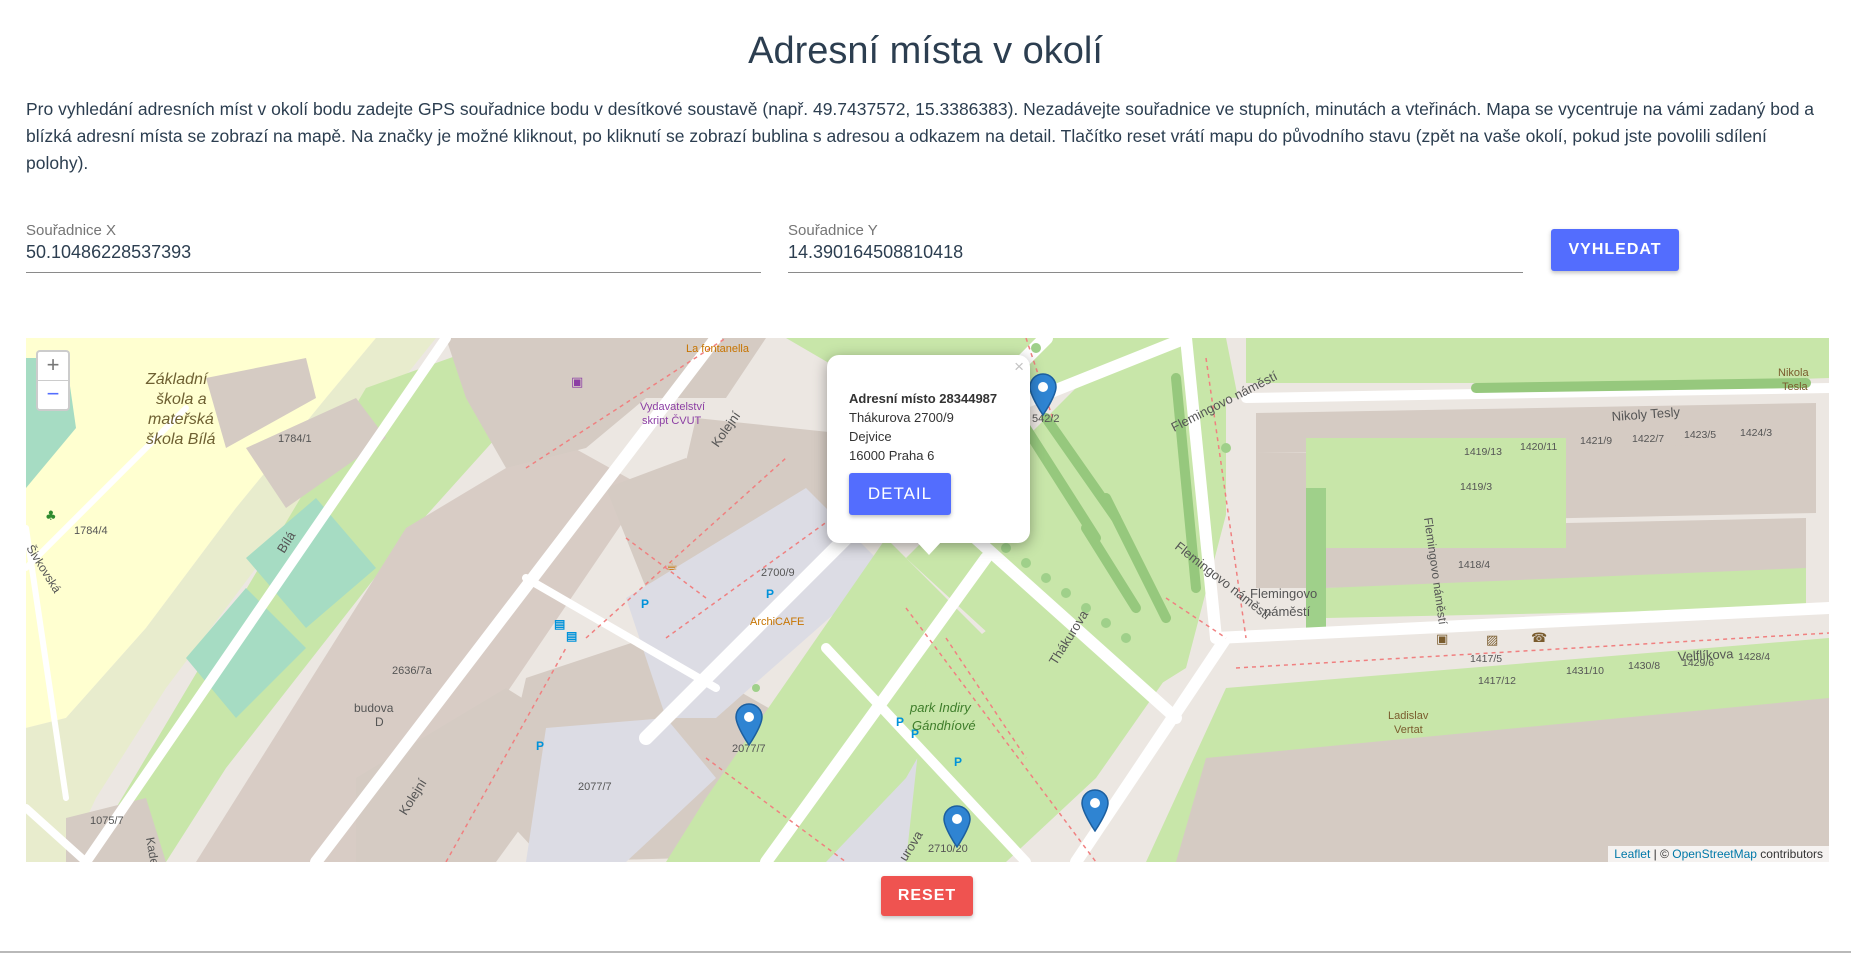  Describe the element at coordinates (833, 230) in the screenshot. I see `coordinate-y-label: Souřadnice Y` at that location.